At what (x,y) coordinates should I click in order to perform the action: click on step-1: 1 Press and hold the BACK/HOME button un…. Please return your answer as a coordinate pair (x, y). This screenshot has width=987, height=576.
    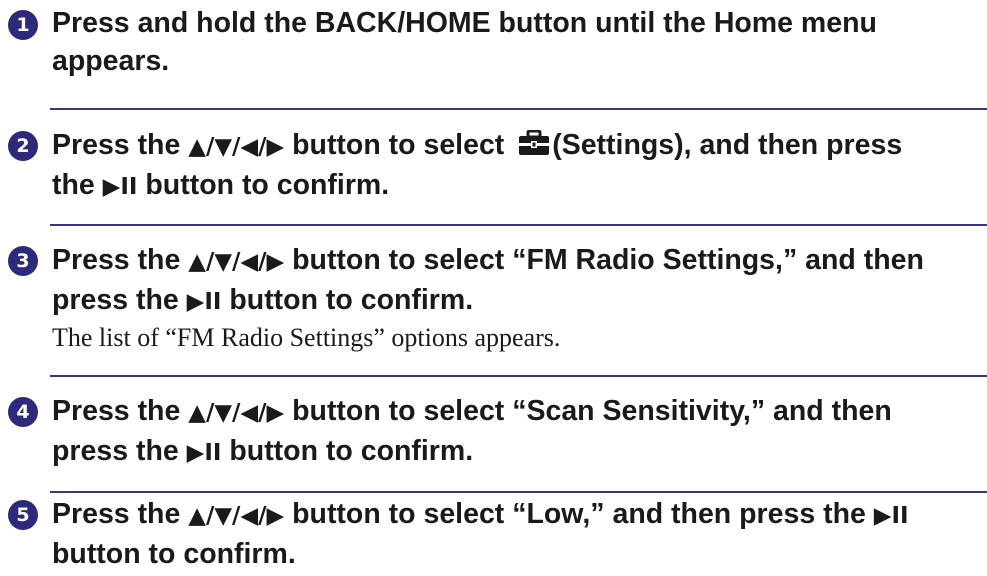
    Looking at the image, I should click on (493, 42).